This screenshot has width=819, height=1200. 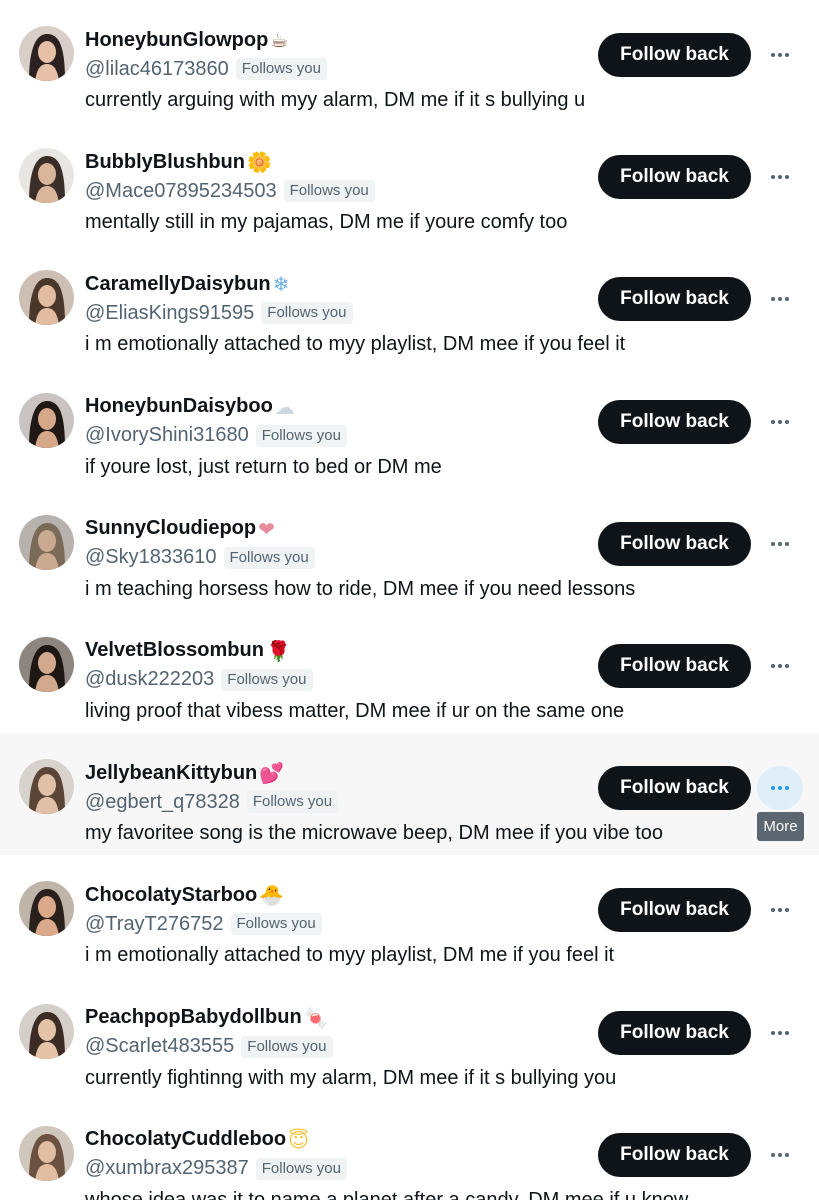 What do you see at coordinates (157, 69) in the screenshot?
I see `user-handle: @lilac46173860` at bounding box center [157, 69].